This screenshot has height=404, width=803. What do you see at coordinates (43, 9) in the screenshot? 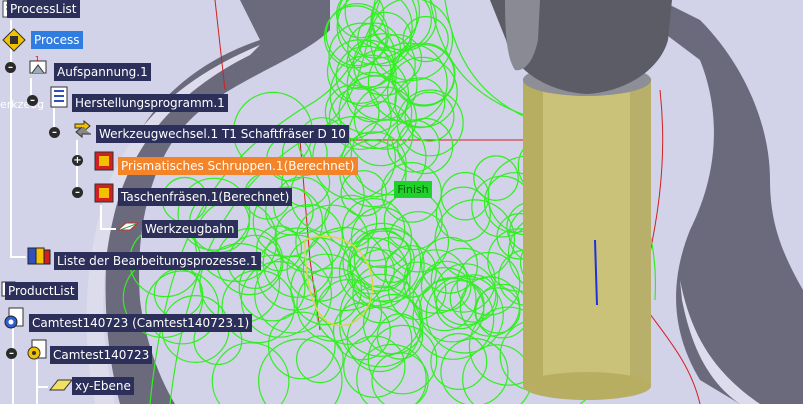
I see `tree-item-process-list: ProcessList` at bounding box center [43, 9].